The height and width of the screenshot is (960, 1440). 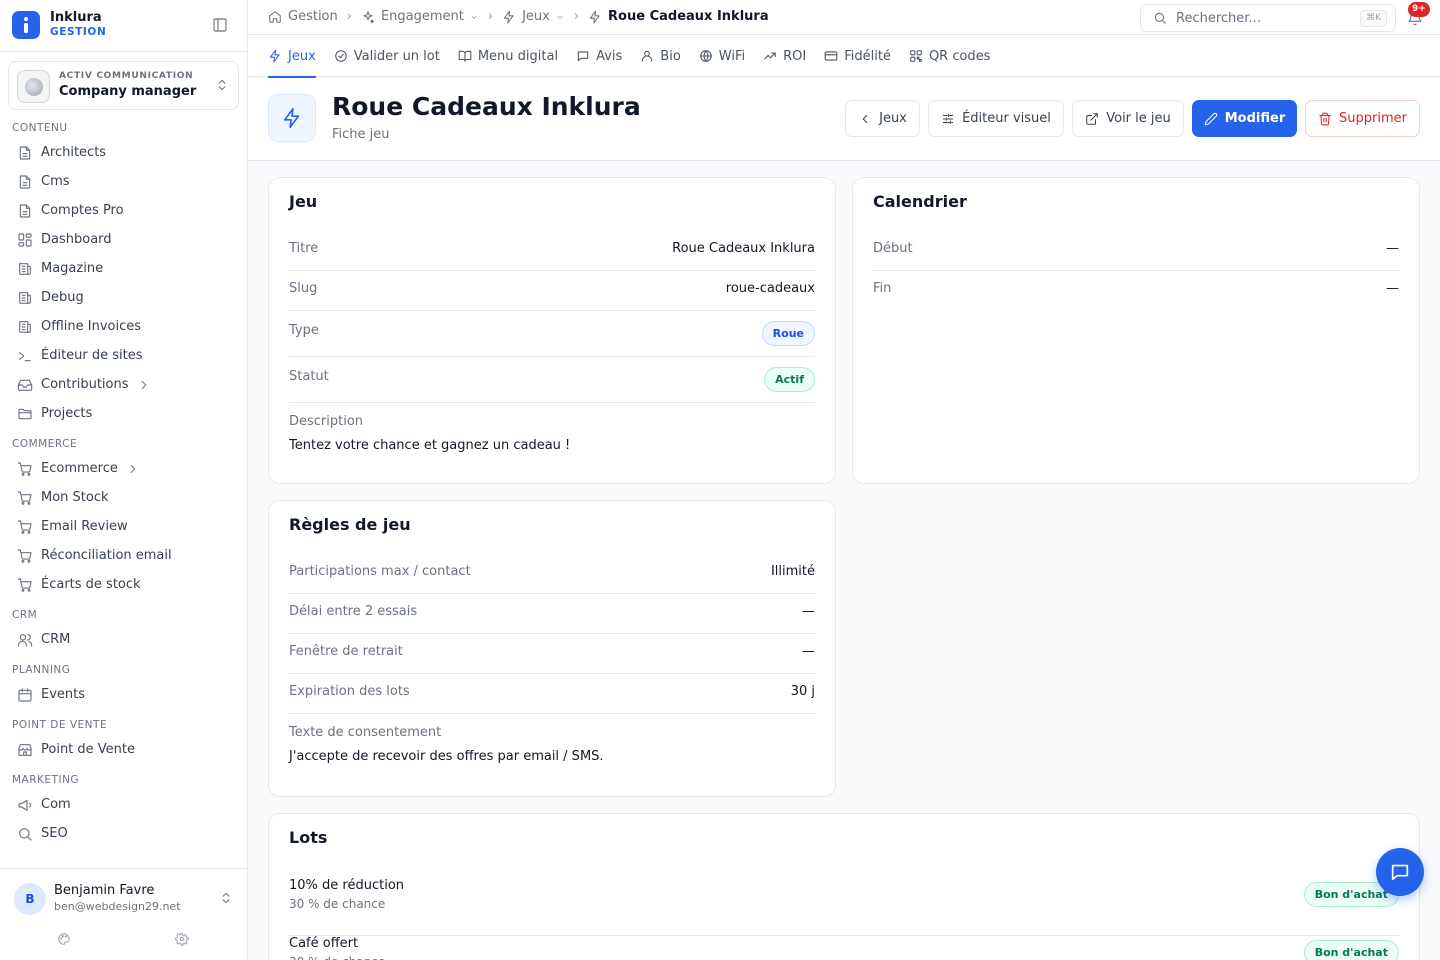 What do you see at coordinates (123, 268) in the screenshot?
I see `sidebar-item-magazine: Magazine` at bounding box center [123, 268].